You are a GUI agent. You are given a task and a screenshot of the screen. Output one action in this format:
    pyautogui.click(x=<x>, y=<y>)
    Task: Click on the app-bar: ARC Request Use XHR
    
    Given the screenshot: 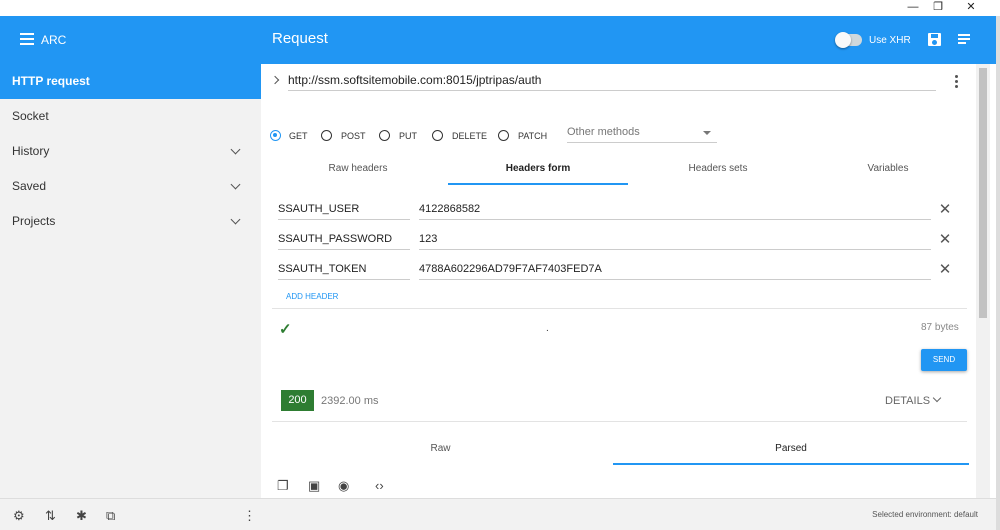 What is the action you would take?
    pyautogui.click(x=498, y=40)
    